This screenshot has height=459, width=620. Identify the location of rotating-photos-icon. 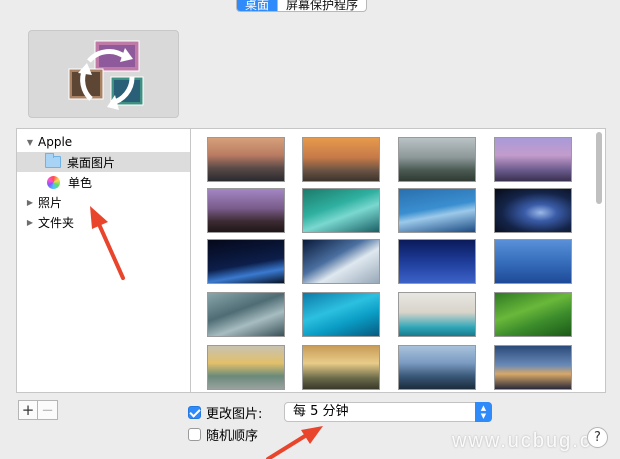
(106, 75).